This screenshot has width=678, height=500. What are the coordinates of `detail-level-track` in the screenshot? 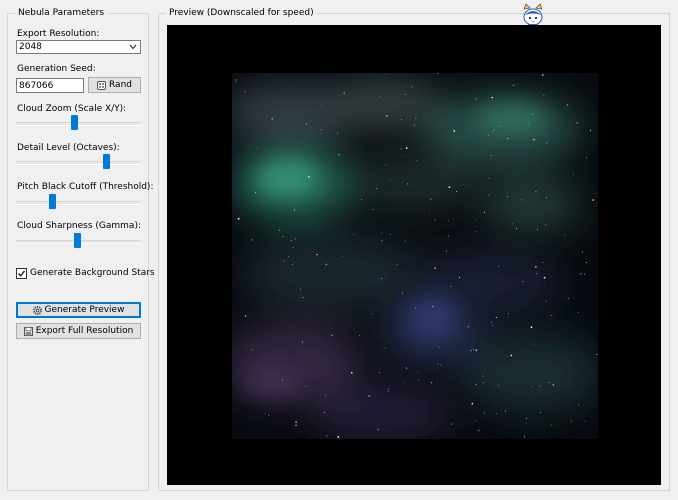 It's located at (78, 163).